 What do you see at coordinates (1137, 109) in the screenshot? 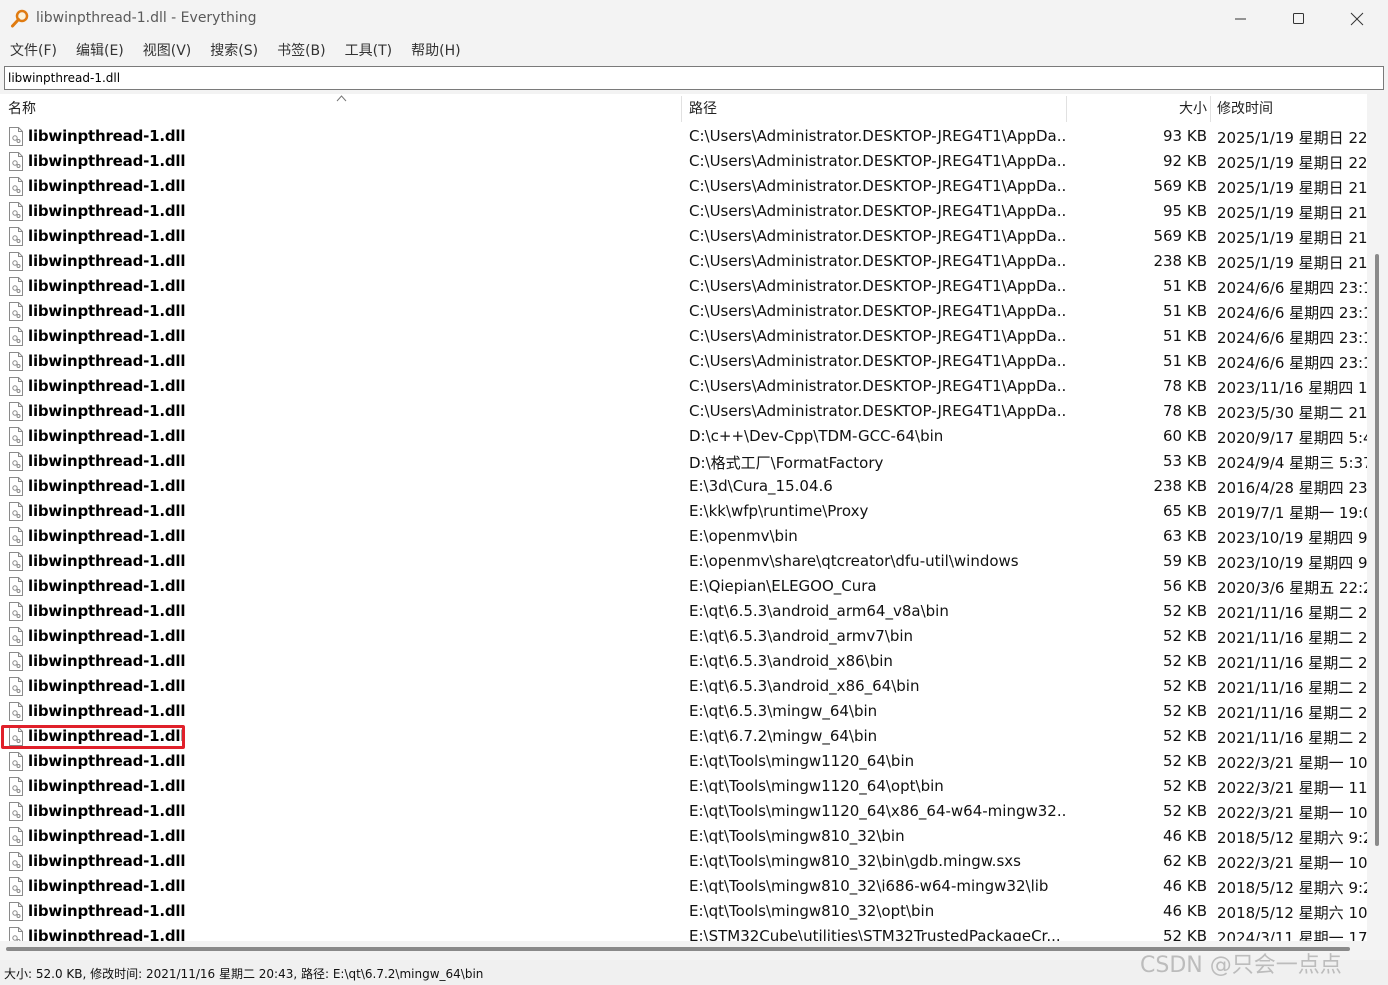
I see `column-size-header: 大小` at bounding box center [1137, 109].